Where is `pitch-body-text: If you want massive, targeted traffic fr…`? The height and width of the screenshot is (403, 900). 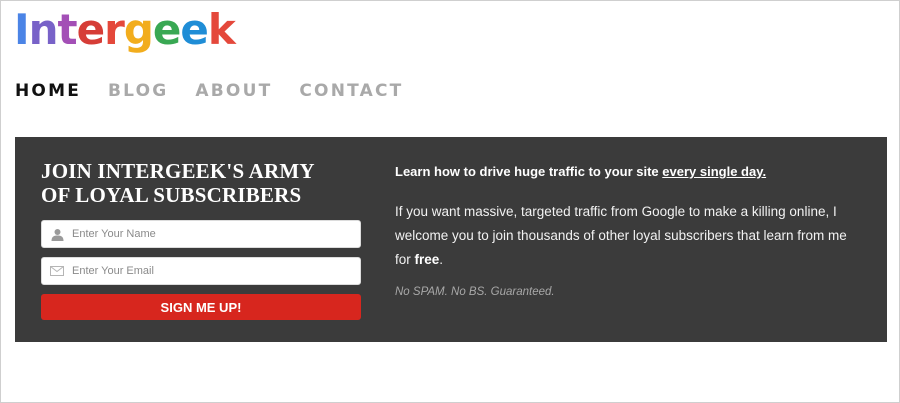
pitch-body-text: If you want massive, targeted traffic fr… is located at coordinates (621, 235).